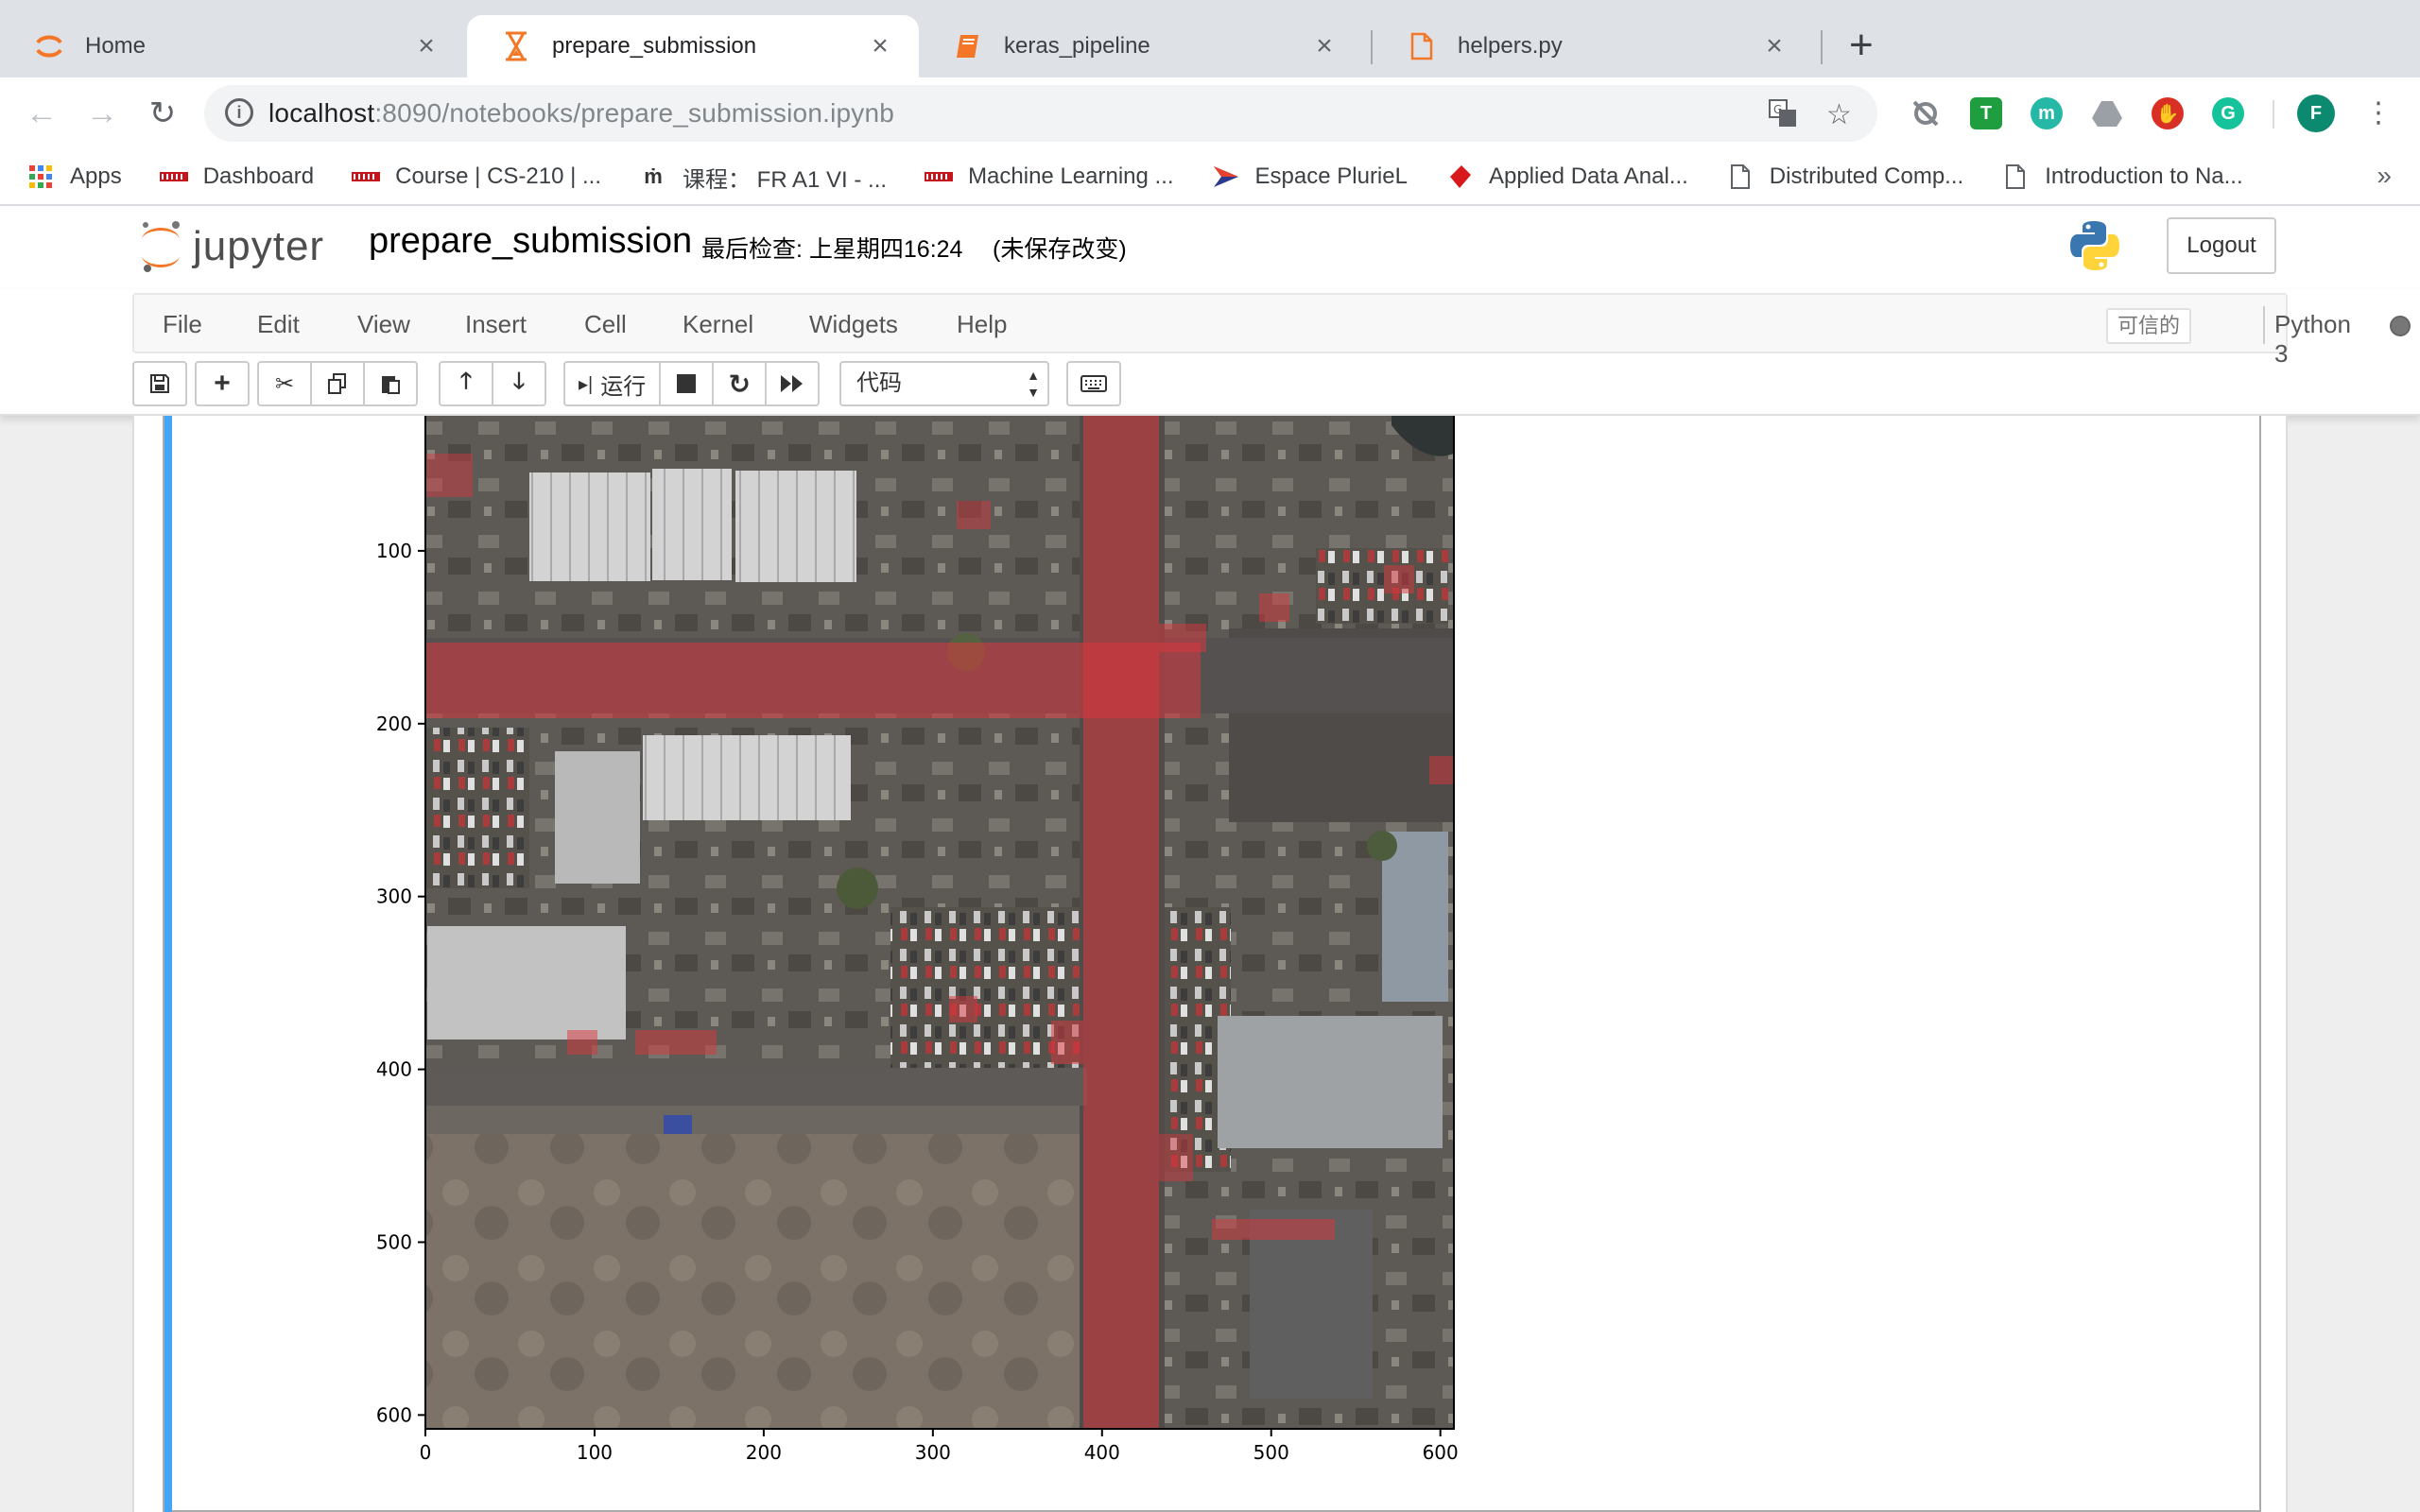 The height and width of the screenshot is (1512, 2420). What do you see at coordinates (2221, 245) in the screenshot?
I see `logout-button: Logout` at bounding box center [2221, 245].